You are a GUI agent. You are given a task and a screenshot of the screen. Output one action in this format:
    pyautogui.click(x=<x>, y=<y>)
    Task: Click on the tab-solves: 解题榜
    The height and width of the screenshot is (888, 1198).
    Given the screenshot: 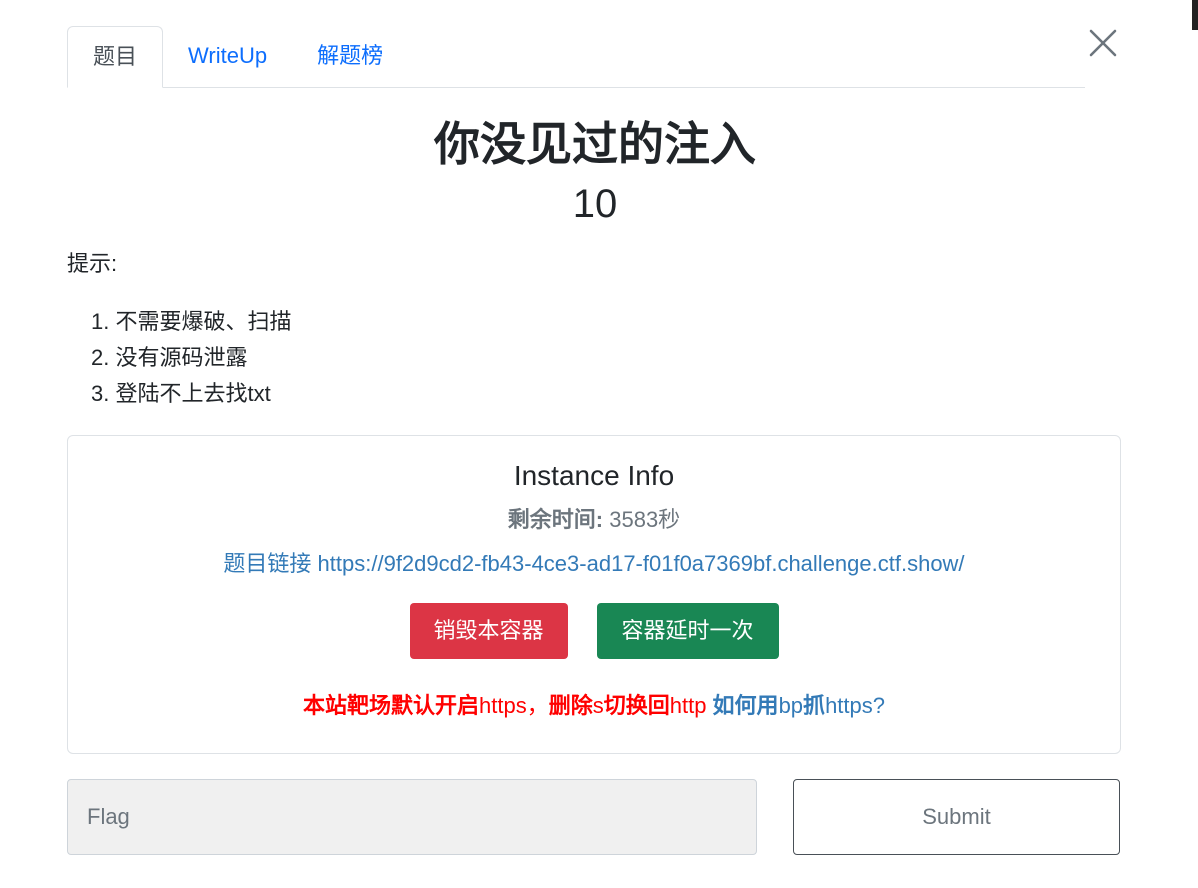 What is the action you would take?
    pyautogui.click(x=350, y=56)
    